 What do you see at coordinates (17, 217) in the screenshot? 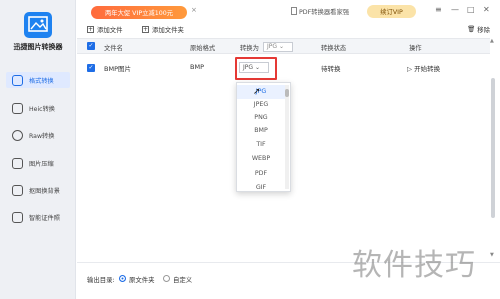
I see `id-photo-icon` at bounding box center [17, 217].